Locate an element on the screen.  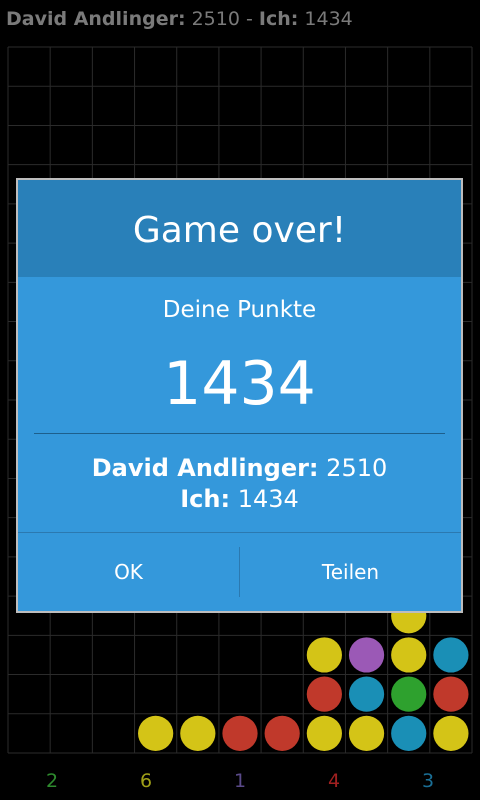
dialog-title: Game over! is located at coordinates (239, 228).